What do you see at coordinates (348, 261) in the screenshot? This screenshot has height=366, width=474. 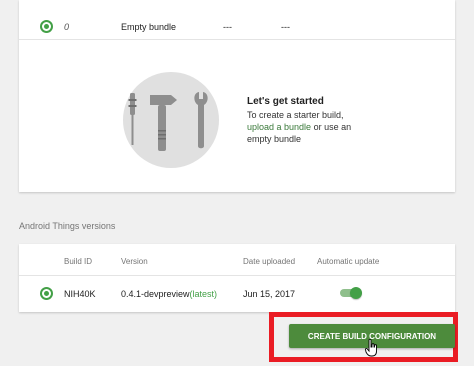 I see `column-header-automatic-update: Automatic update` at bounding box center [348, 261].